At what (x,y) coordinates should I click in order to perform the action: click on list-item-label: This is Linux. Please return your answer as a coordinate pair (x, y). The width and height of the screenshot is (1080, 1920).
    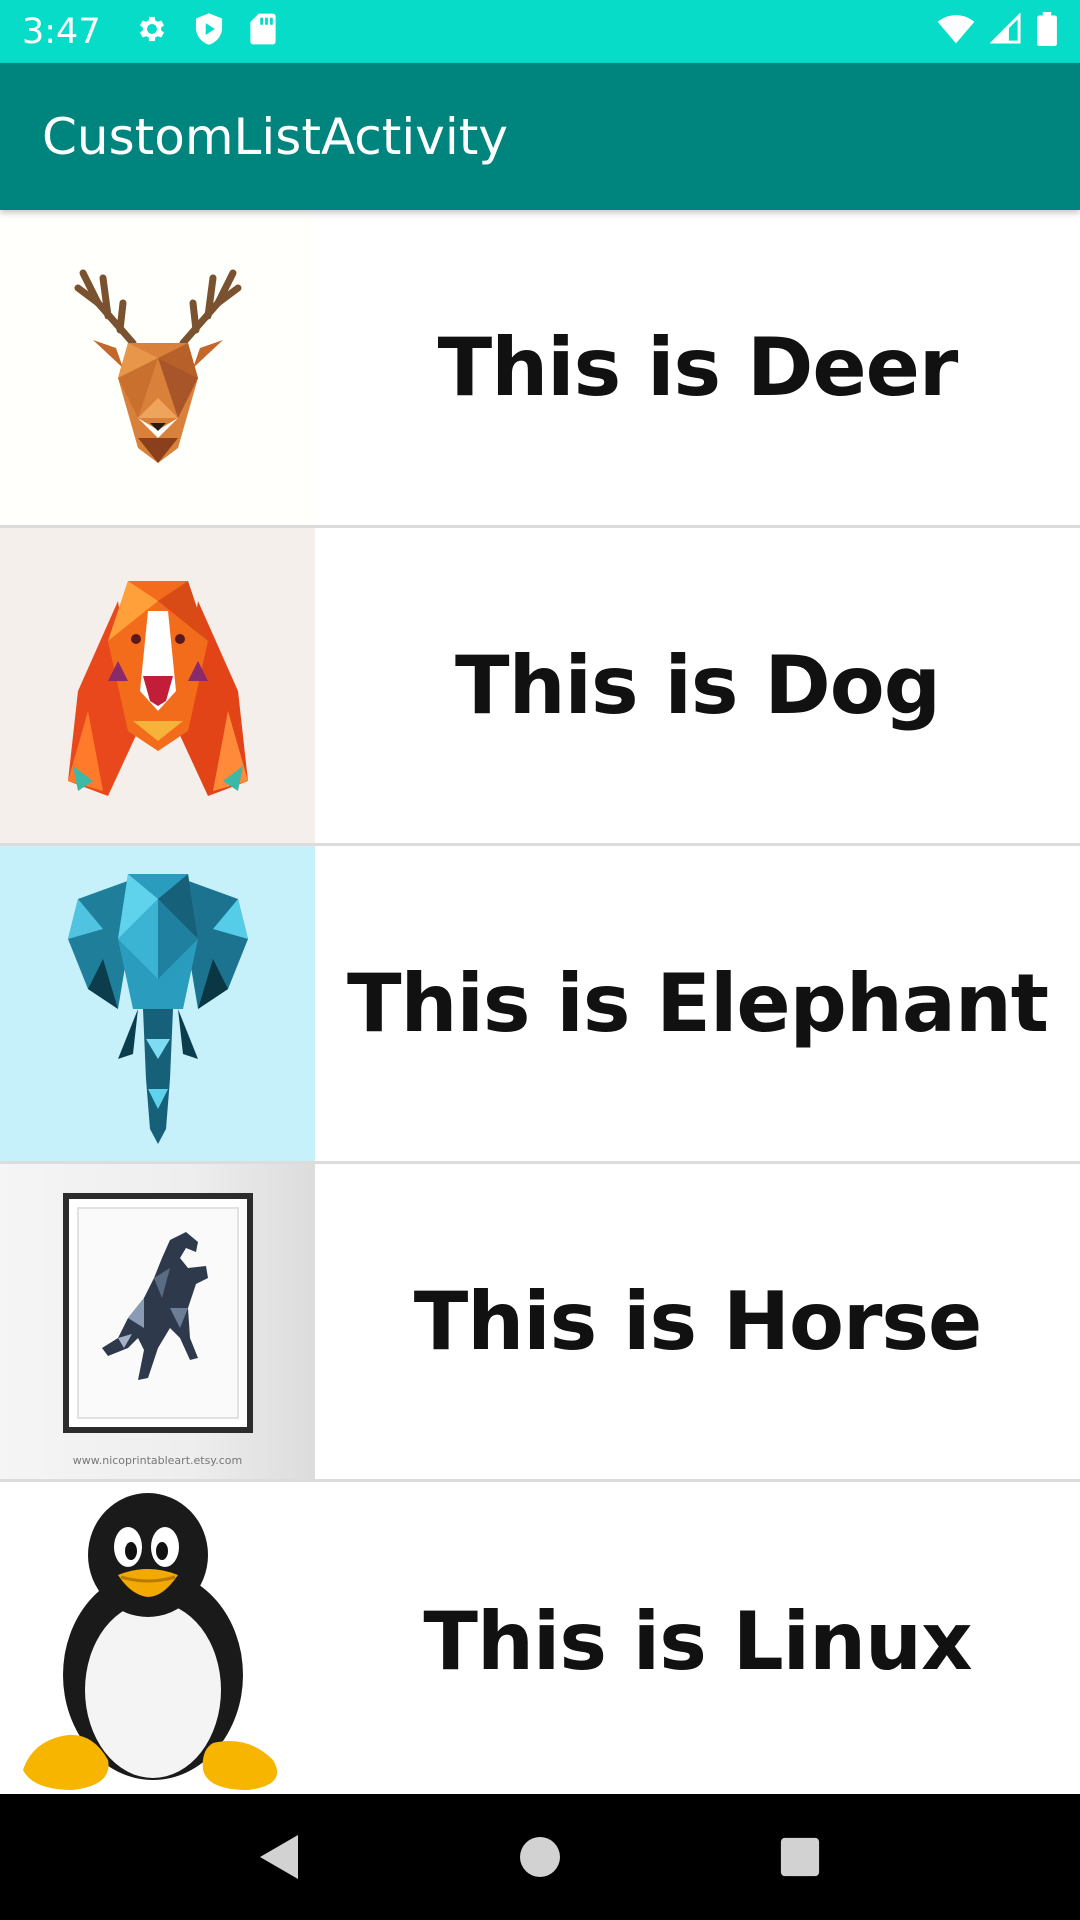
    Looking at the image, I should click on (697, 1641).